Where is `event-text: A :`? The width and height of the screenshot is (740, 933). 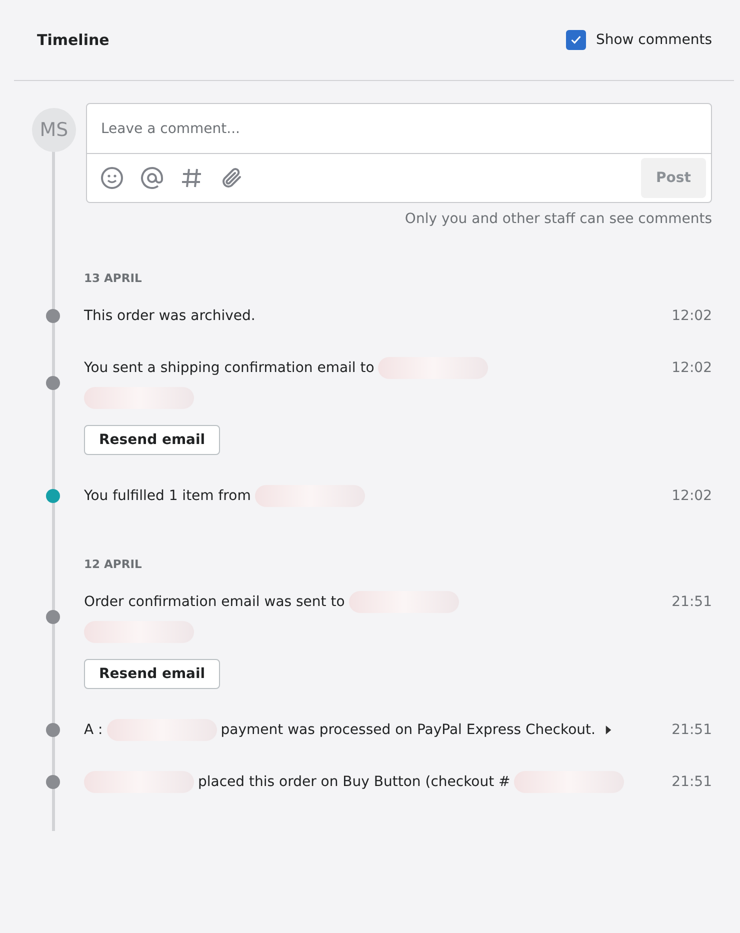
event-text: A : is located at coordinates (93, 730).